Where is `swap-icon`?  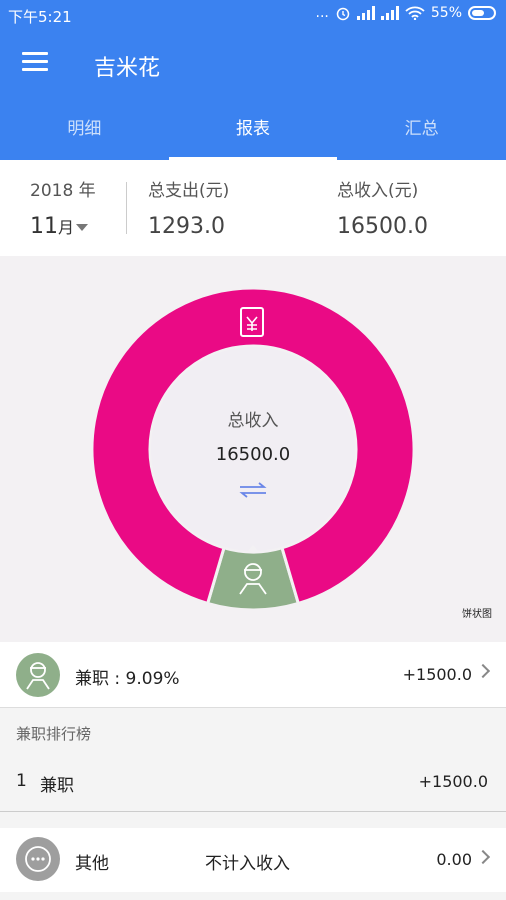 swap-icon is located at coordinates (253, 490).